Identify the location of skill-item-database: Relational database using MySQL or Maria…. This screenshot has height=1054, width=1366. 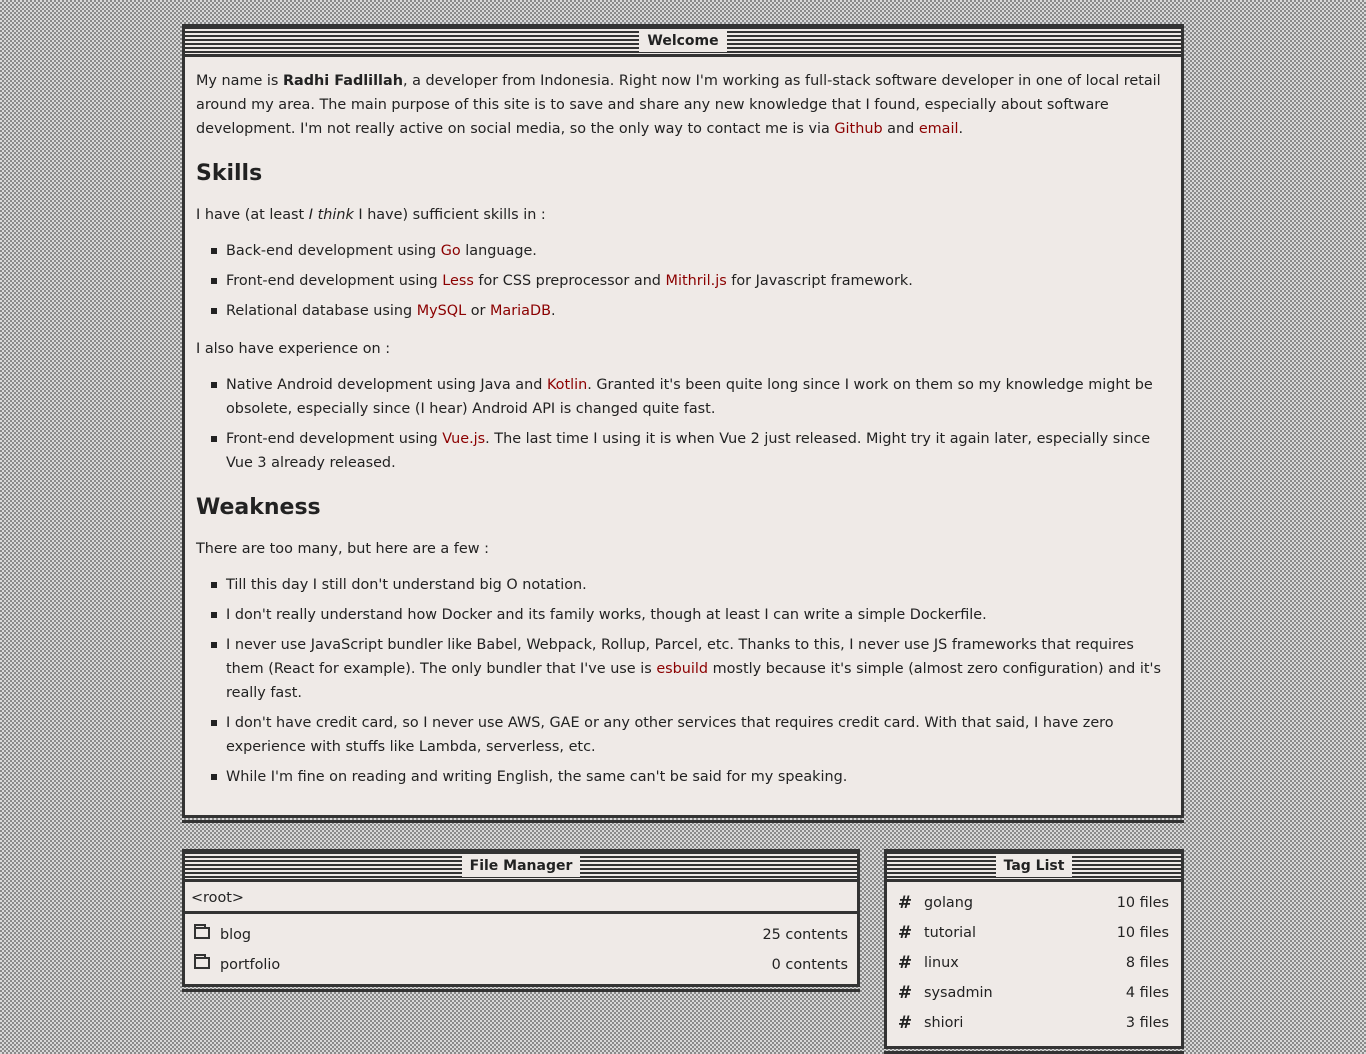
(691, 311).